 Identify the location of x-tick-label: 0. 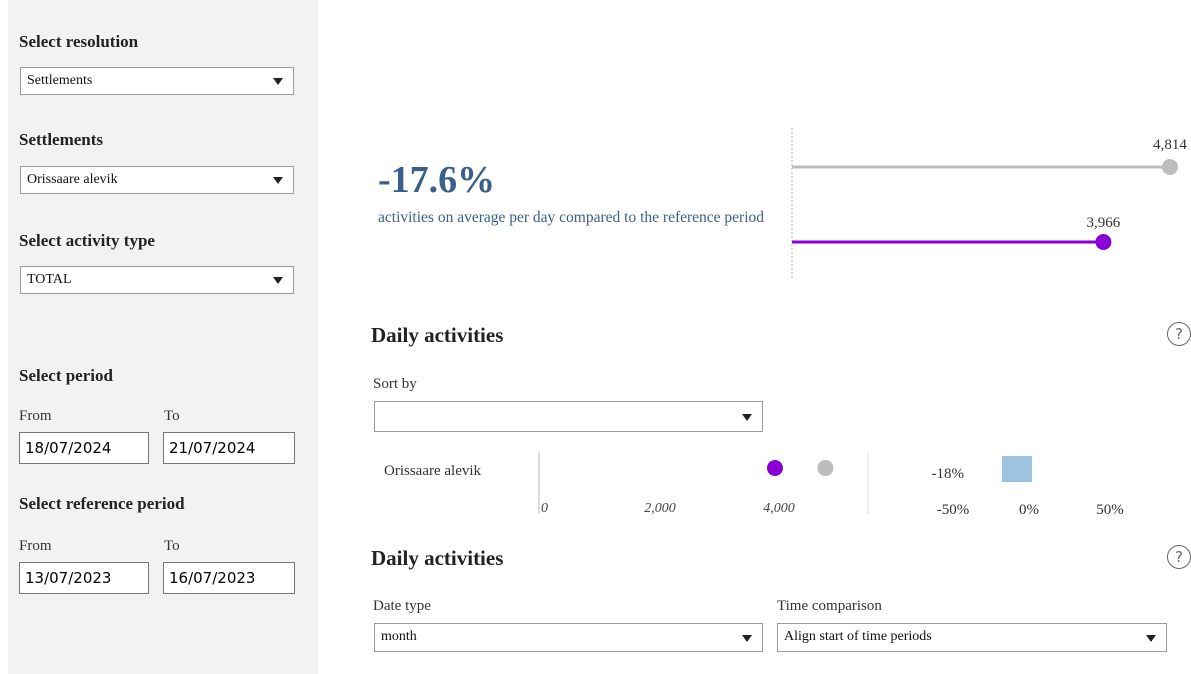
(544, 508).